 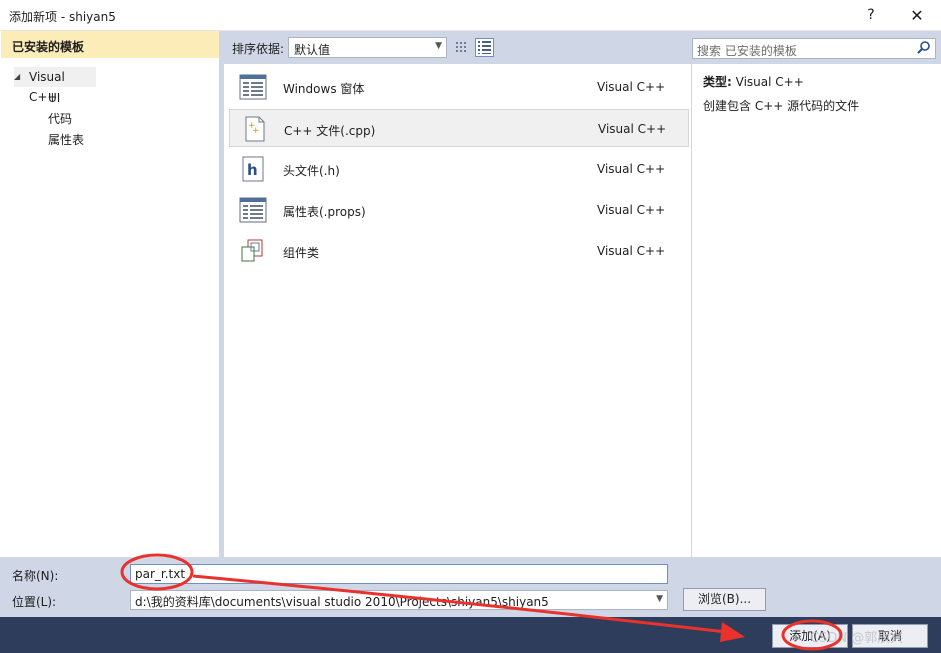 I want to click on template-toolbar: 排序依据: 默认值 ▼, so click(x=457, y=47).